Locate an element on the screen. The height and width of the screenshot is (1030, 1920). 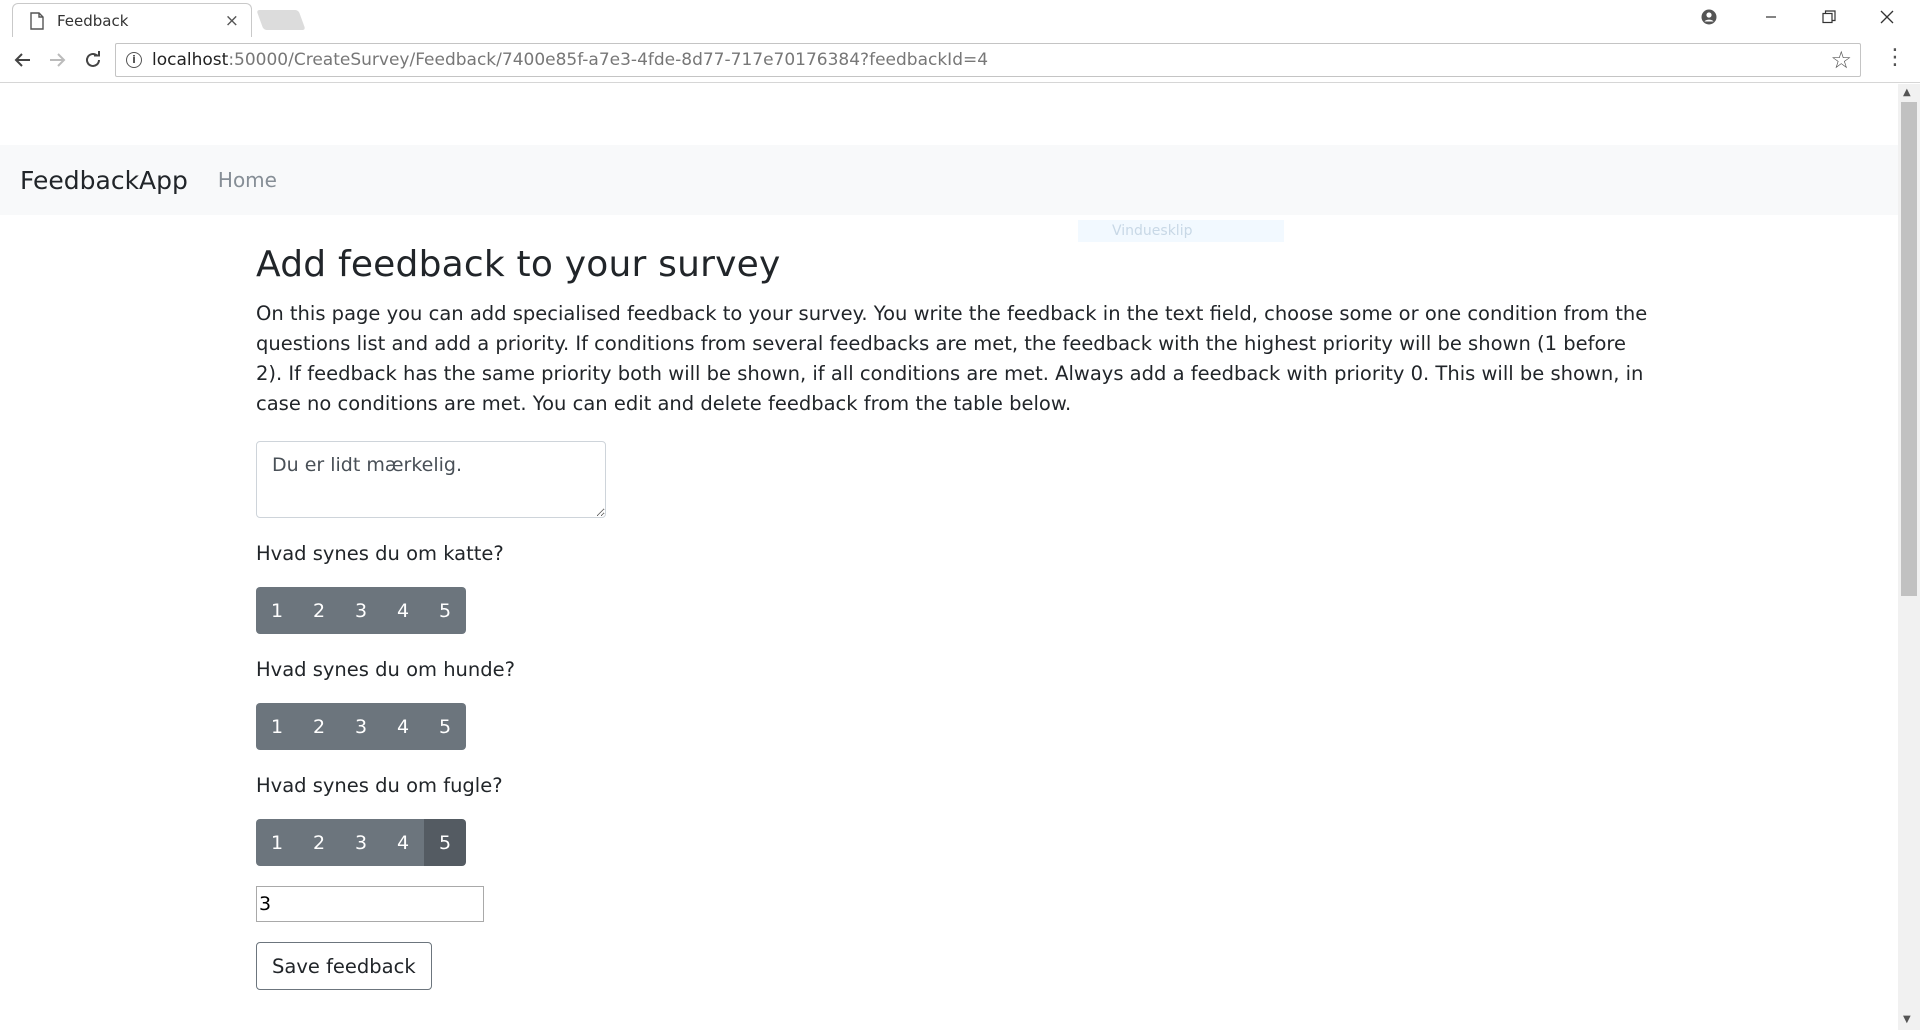
browser-tab: Feedback × is located at coordinates (132, 20).